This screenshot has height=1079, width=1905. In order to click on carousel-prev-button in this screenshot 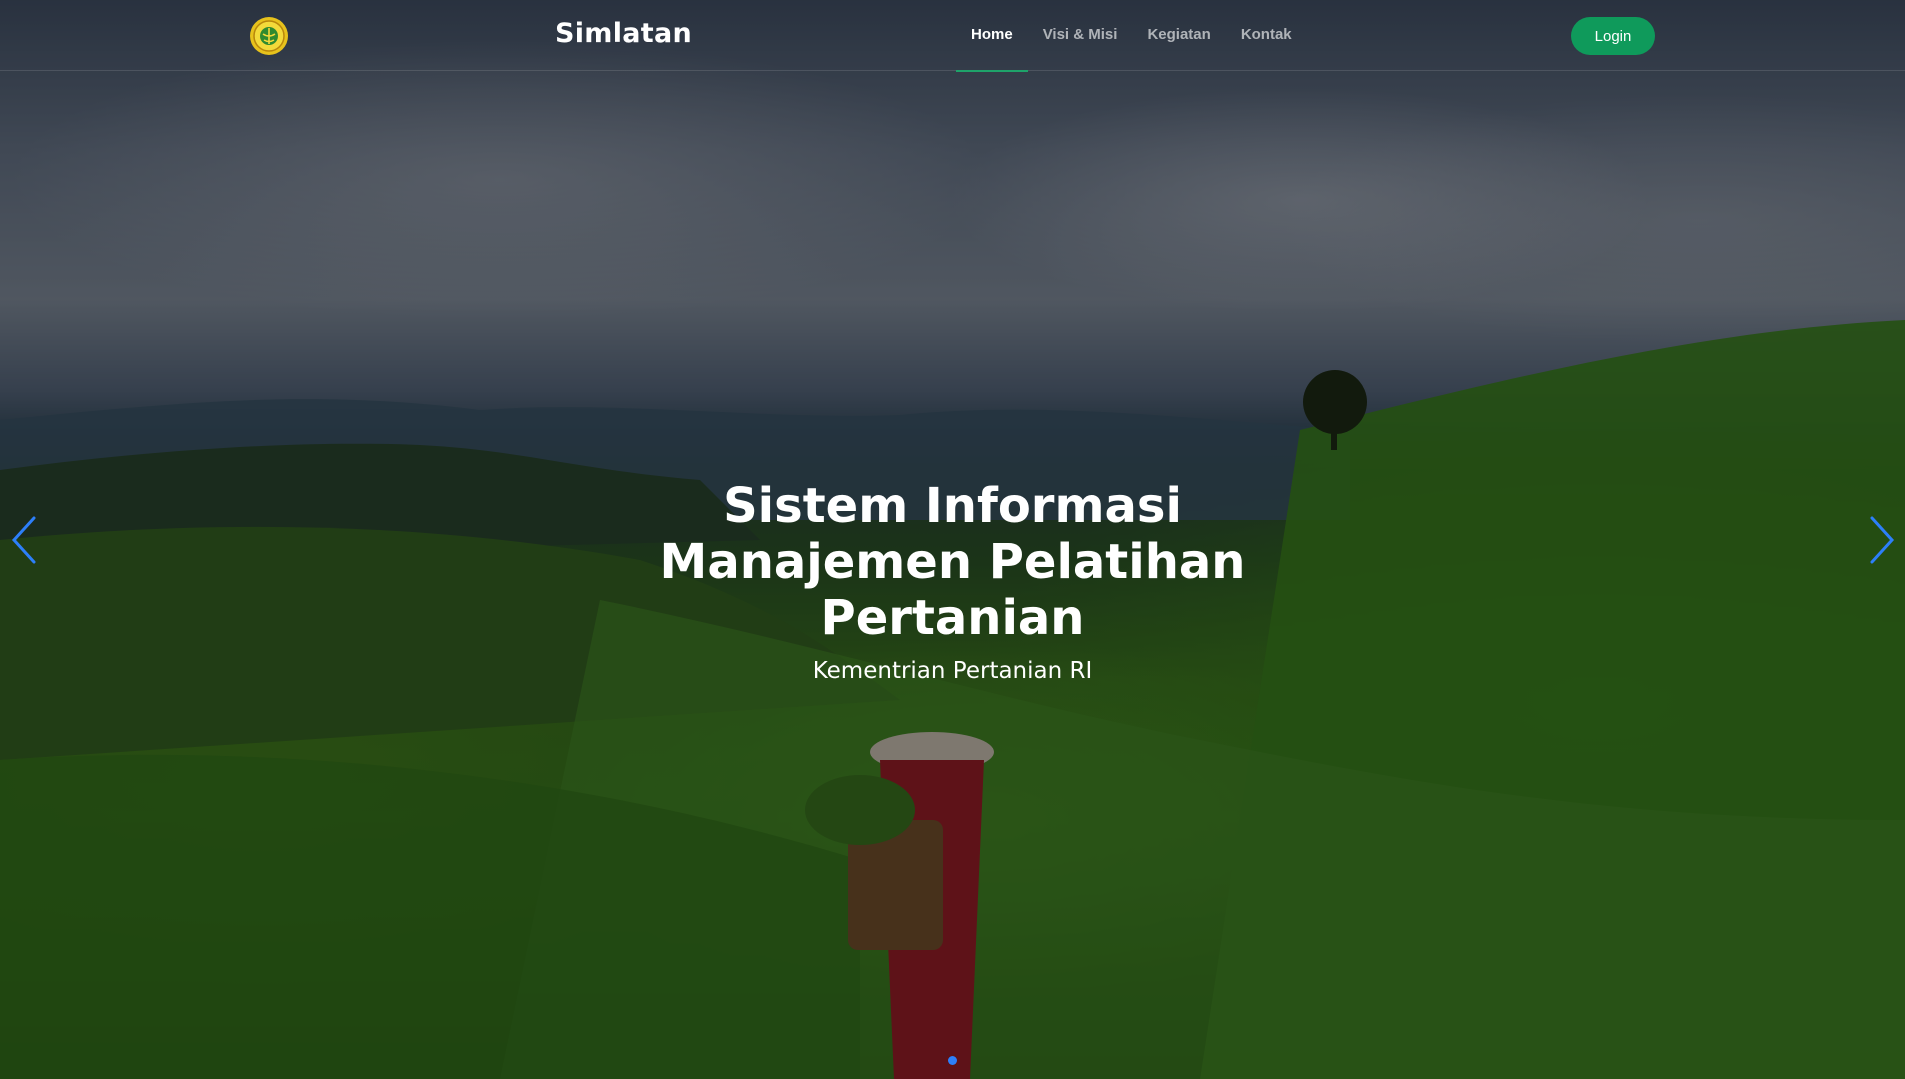, I will do `click(24, 540)`.